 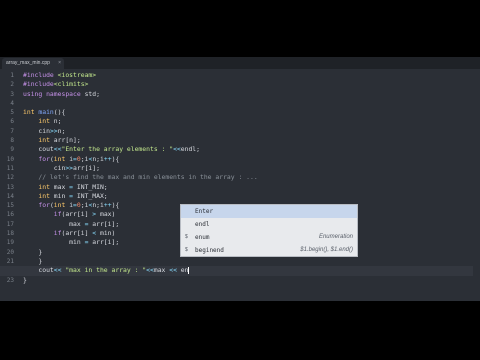 I want to click on line-number: 14, so click(x=10, y=196).